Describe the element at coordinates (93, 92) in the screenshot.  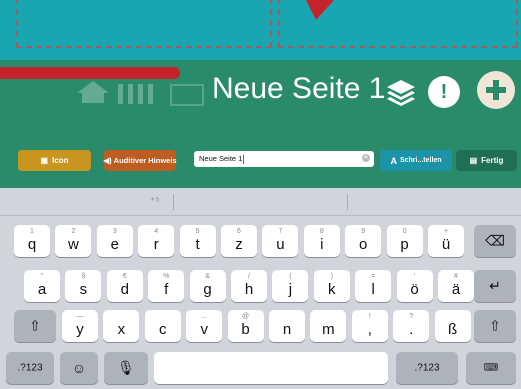
I see `home-icon` at that location.